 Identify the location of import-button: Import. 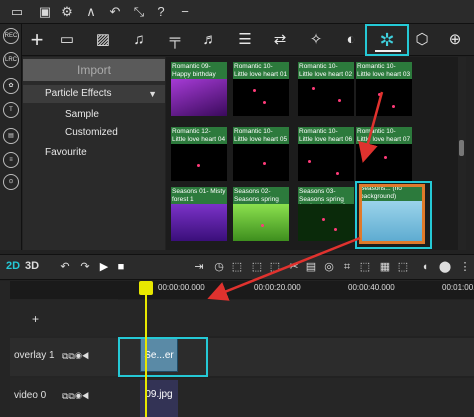
(94, 70).